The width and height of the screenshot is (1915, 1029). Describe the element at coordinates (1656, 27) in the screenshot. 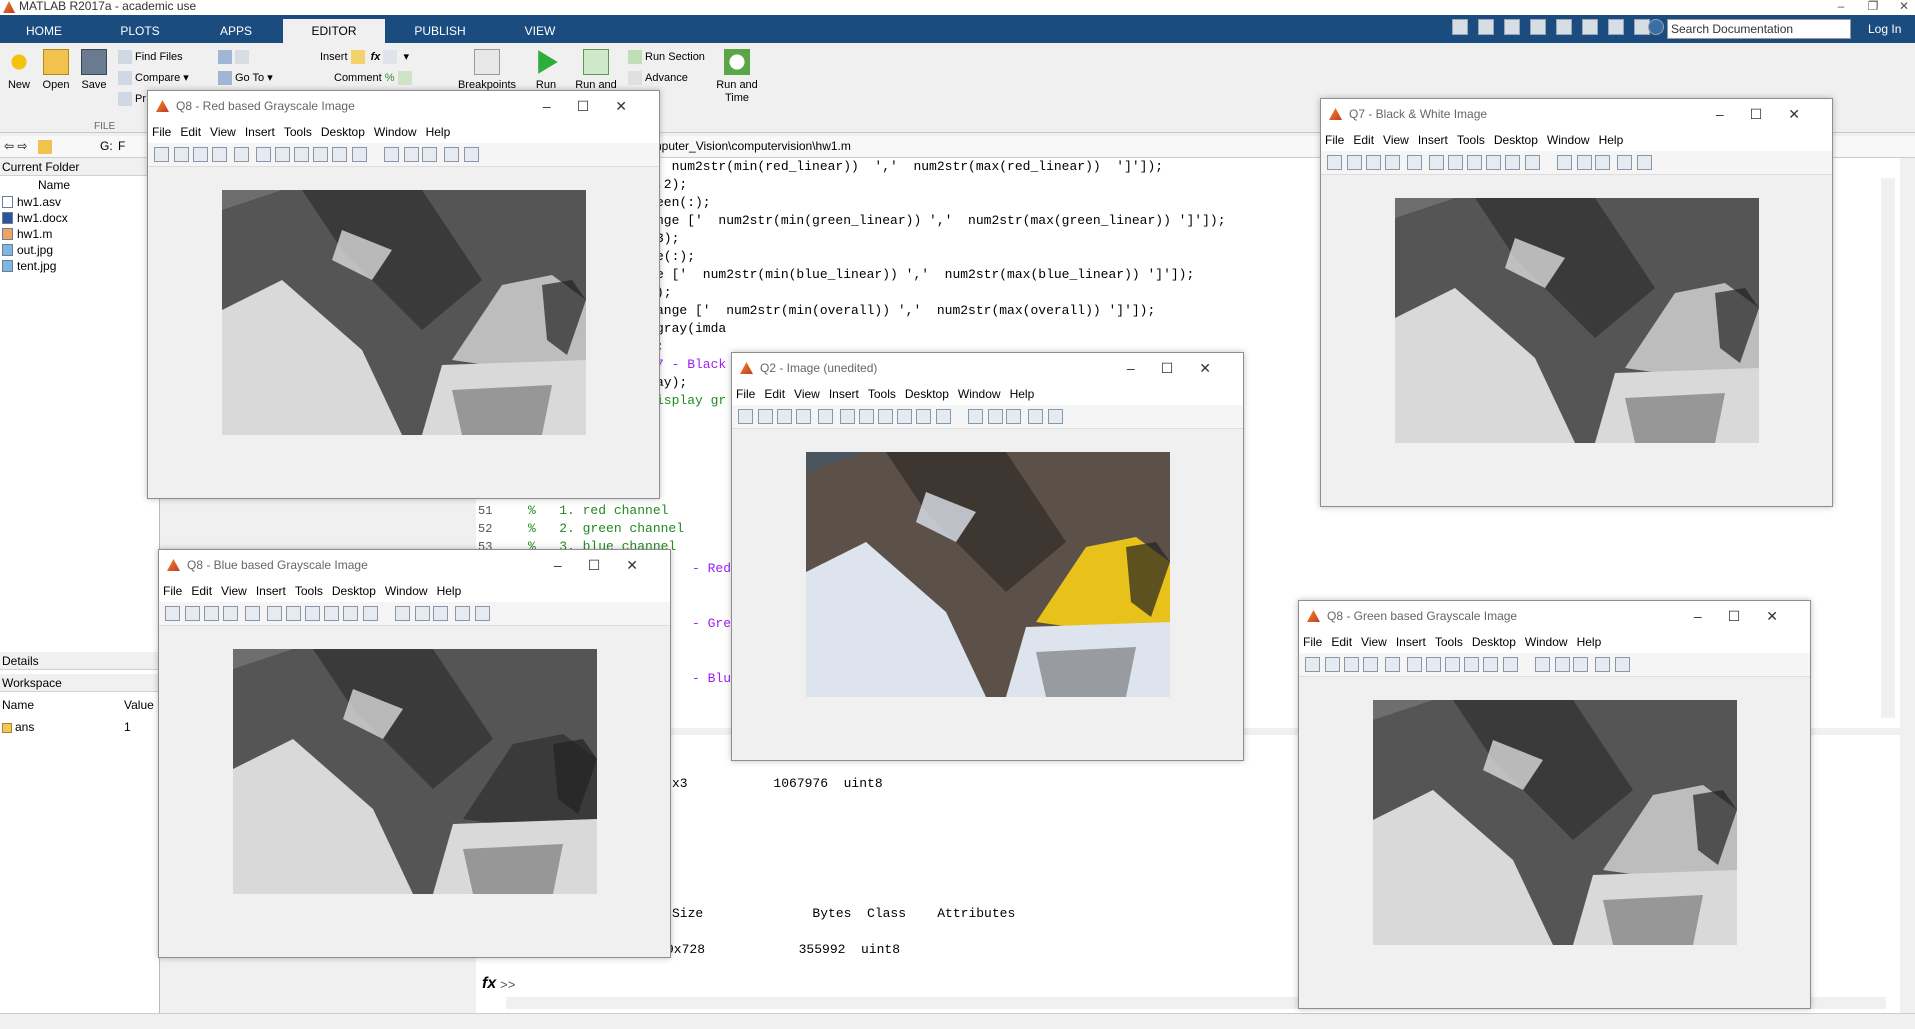

I see `help-icon` at that location.